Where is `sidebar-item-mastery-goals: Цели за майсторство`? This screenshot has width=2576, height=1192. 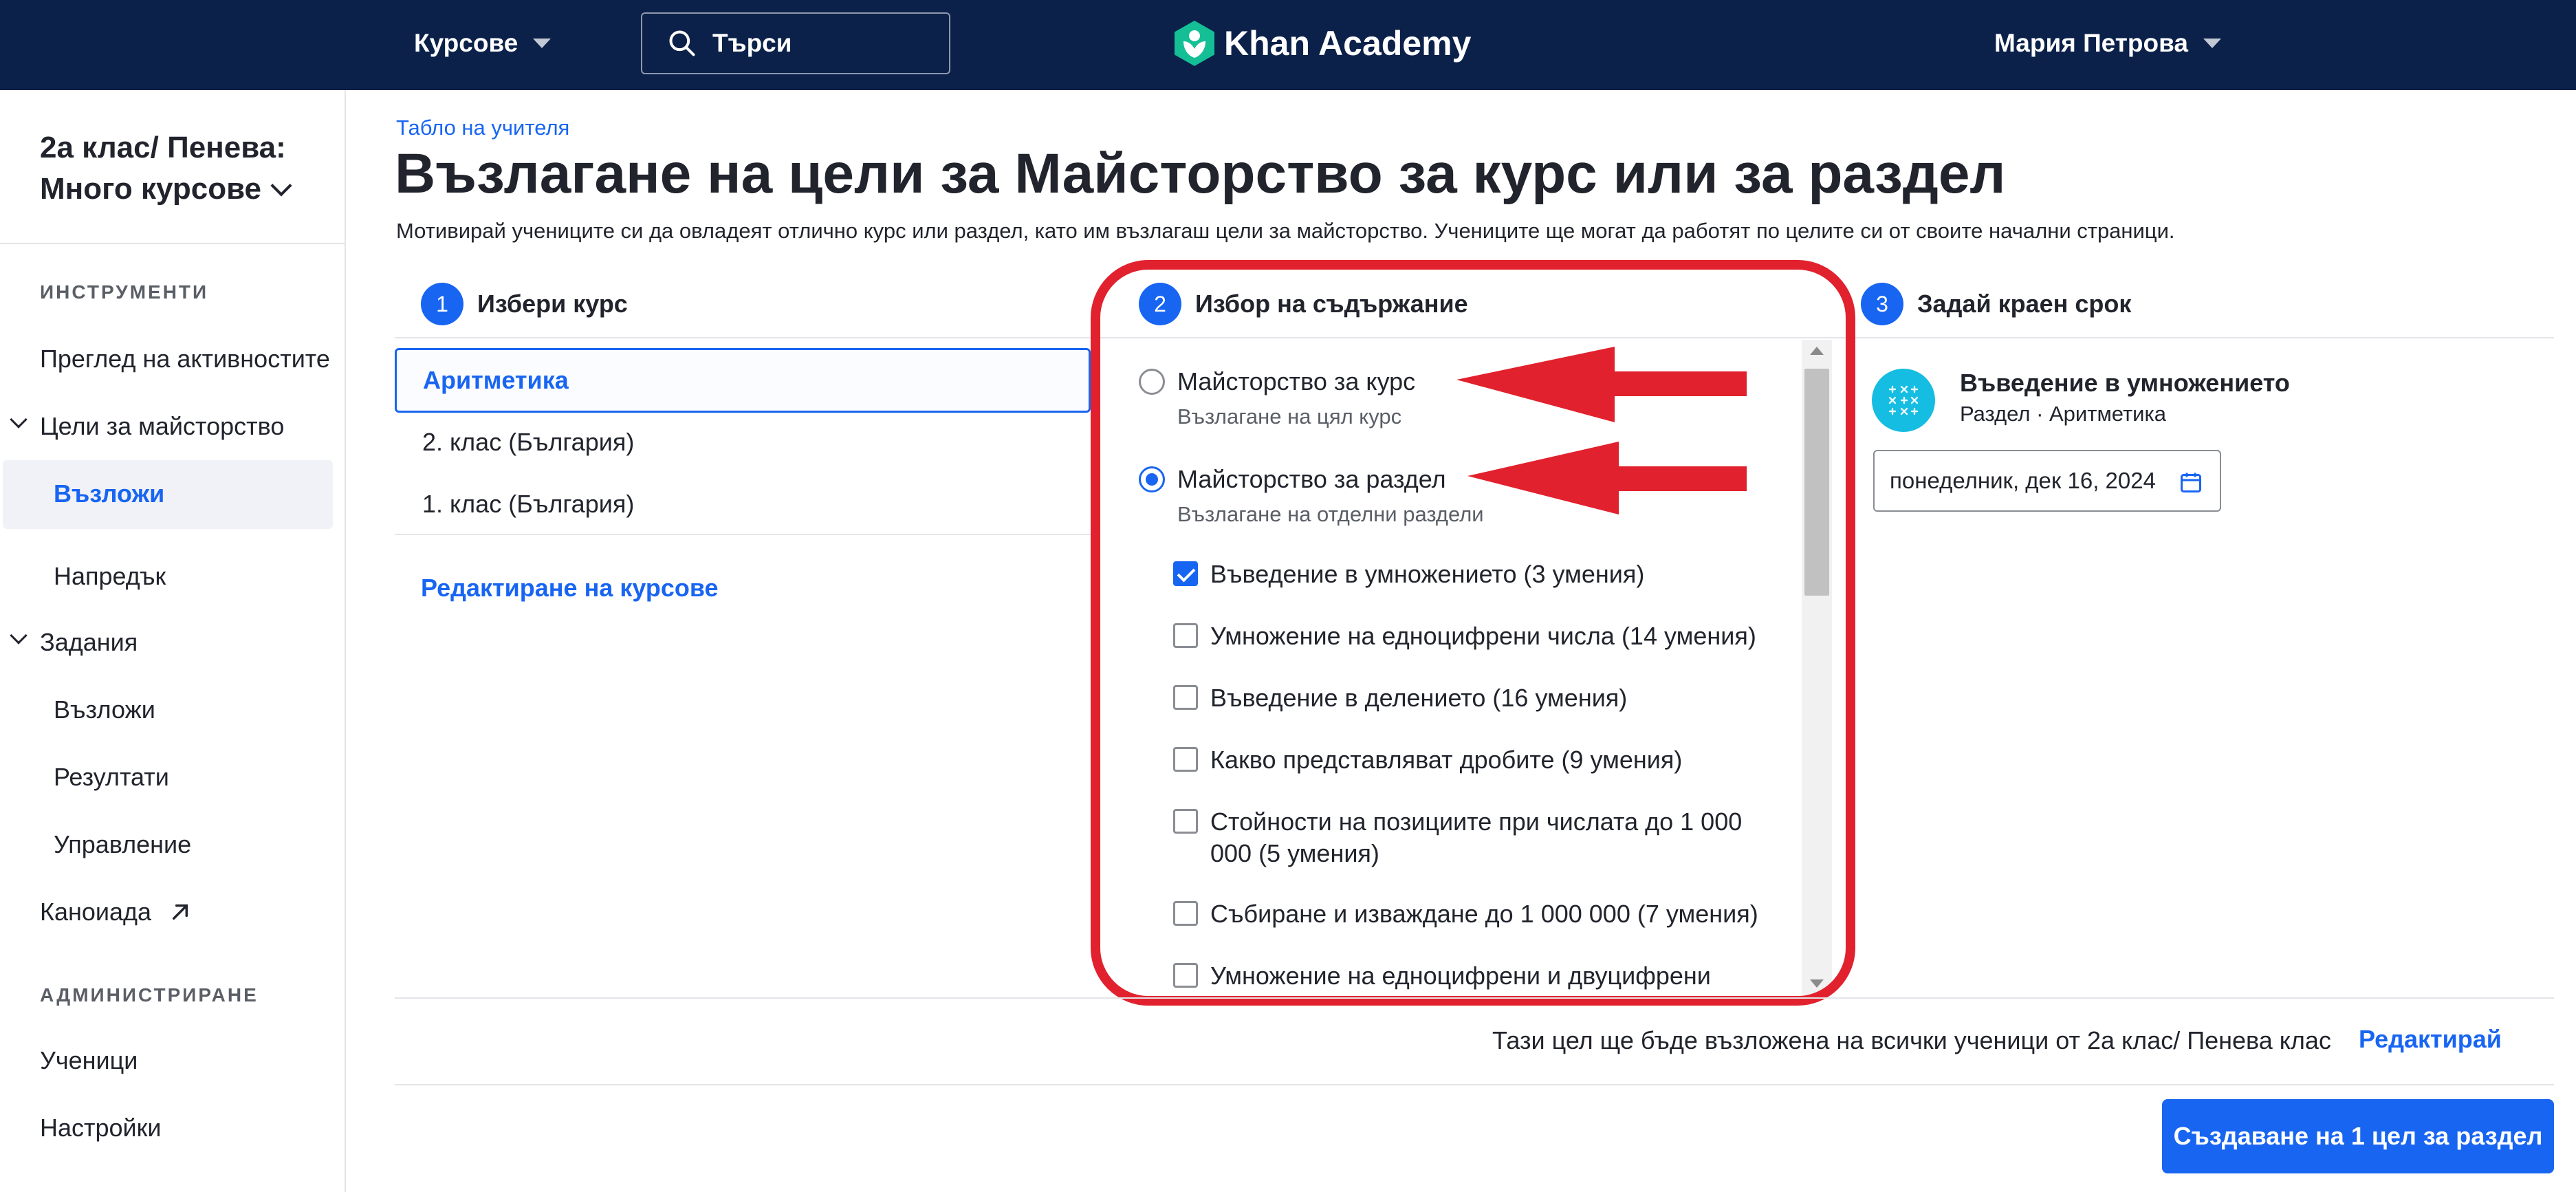
sidebar-item-mastery-goals: Цели за майсторство is located at coordinates (162, 427).